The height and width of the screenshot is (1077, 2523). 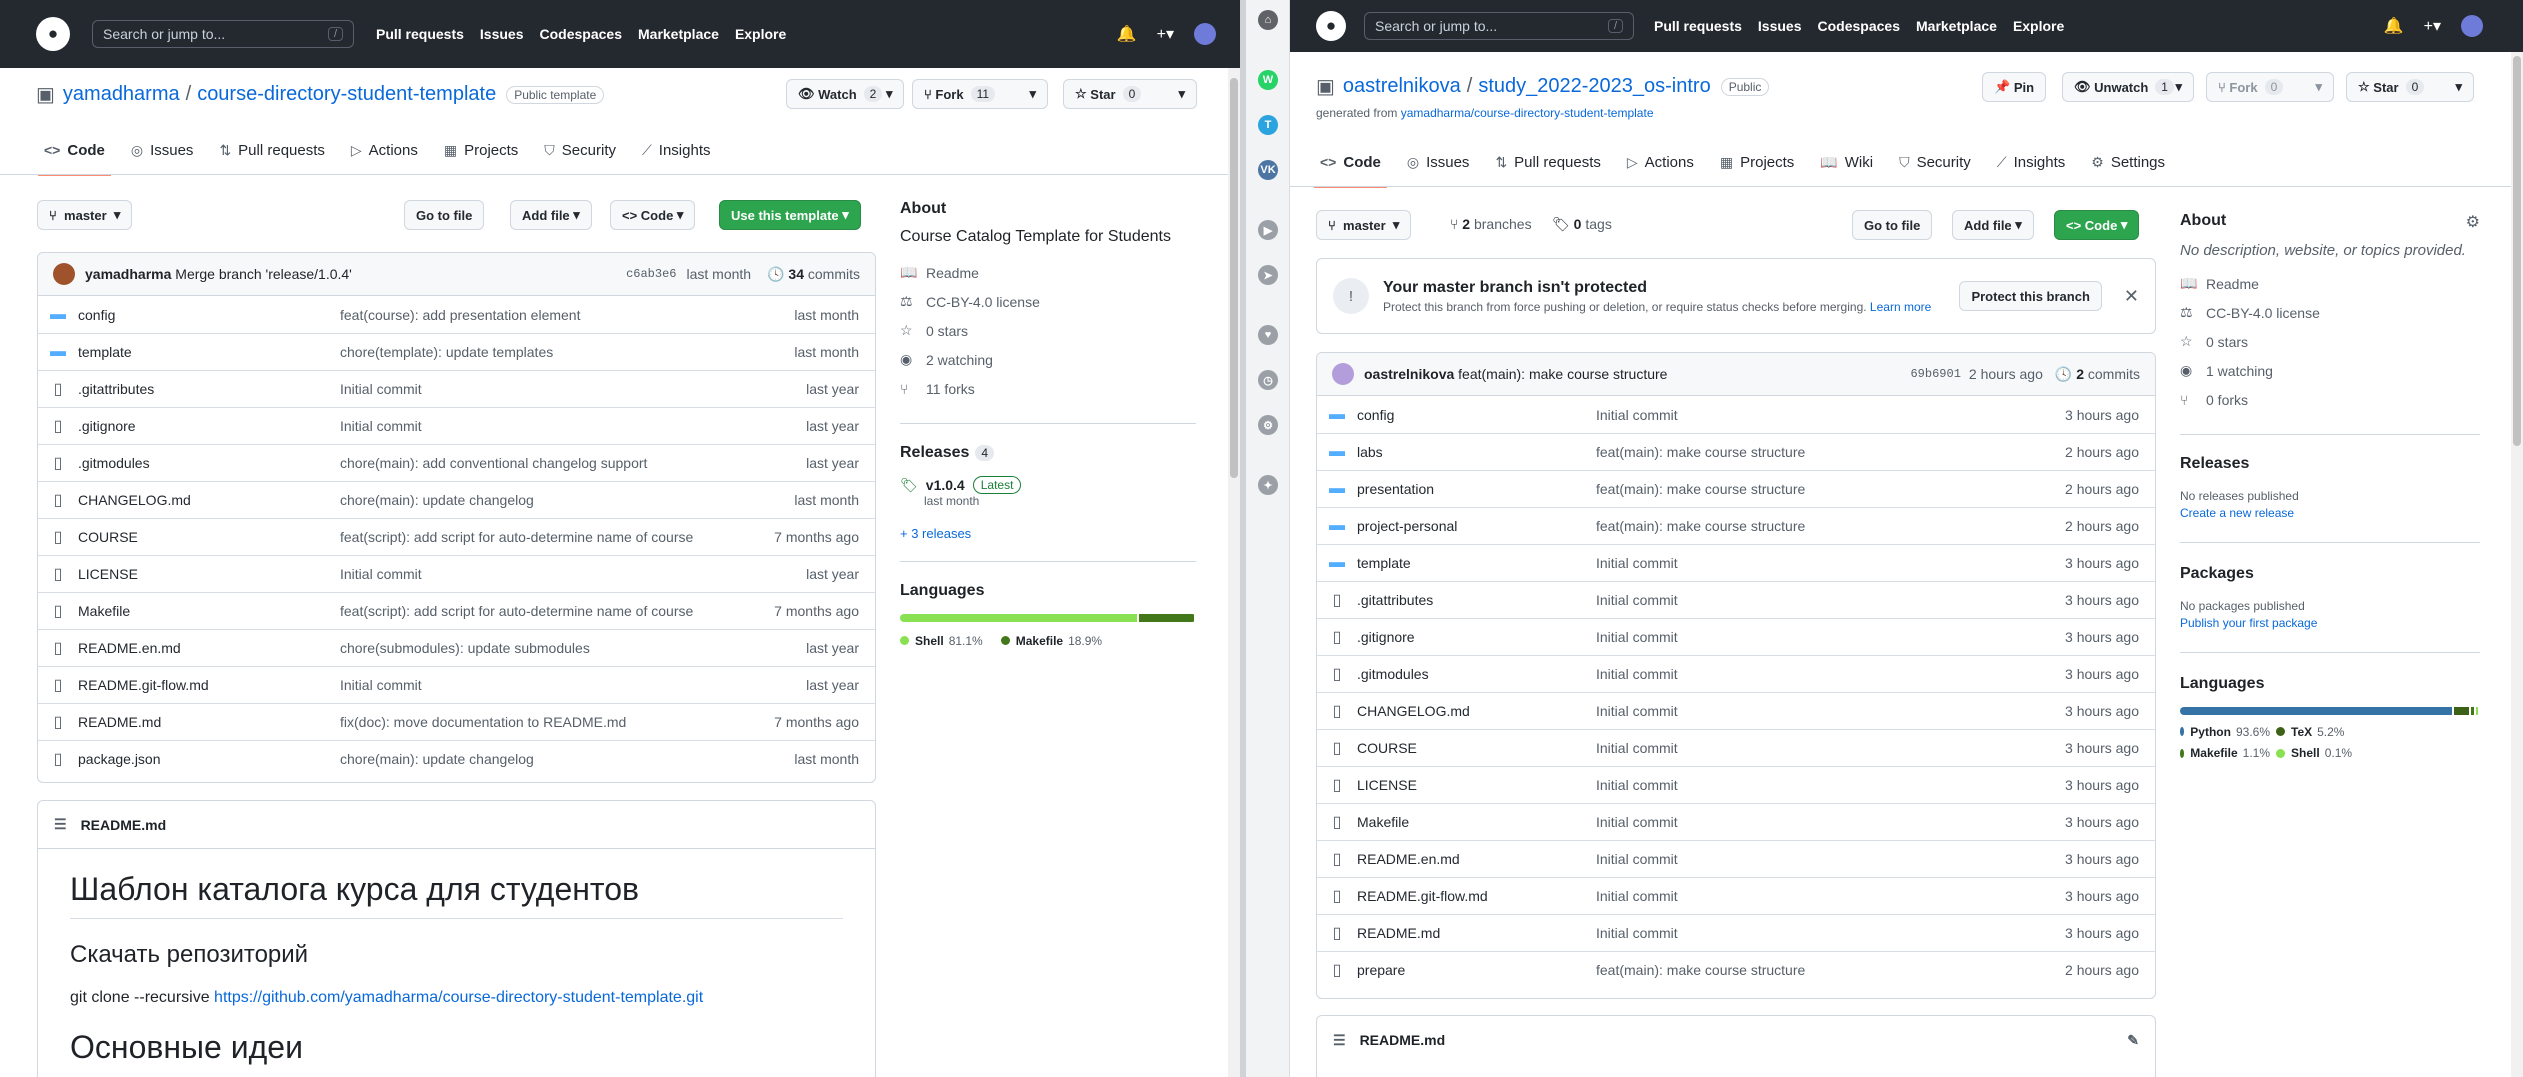 What do you see at coordinates (1993, 225) in the screenshot?
I see `add-file-button: Add file ▾` at bounding box center [1993, 225].